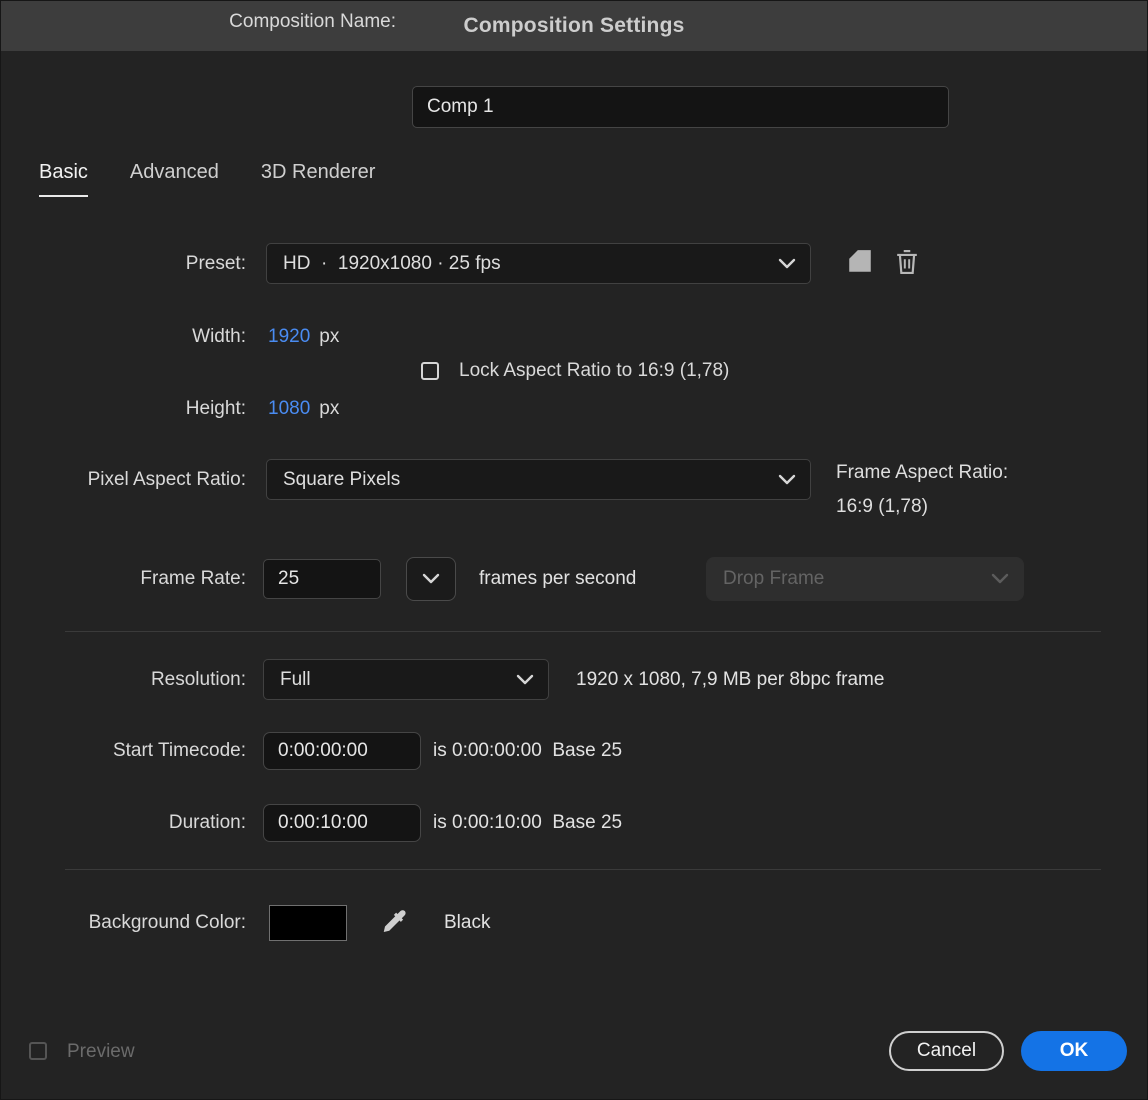 The width and height of the screenshot is (1148, 1100). Describe the element at coordinates (538, 479) in the screenshot. I see `pixel-aspect-ratio-dropdown: Square Pixels` at that location.